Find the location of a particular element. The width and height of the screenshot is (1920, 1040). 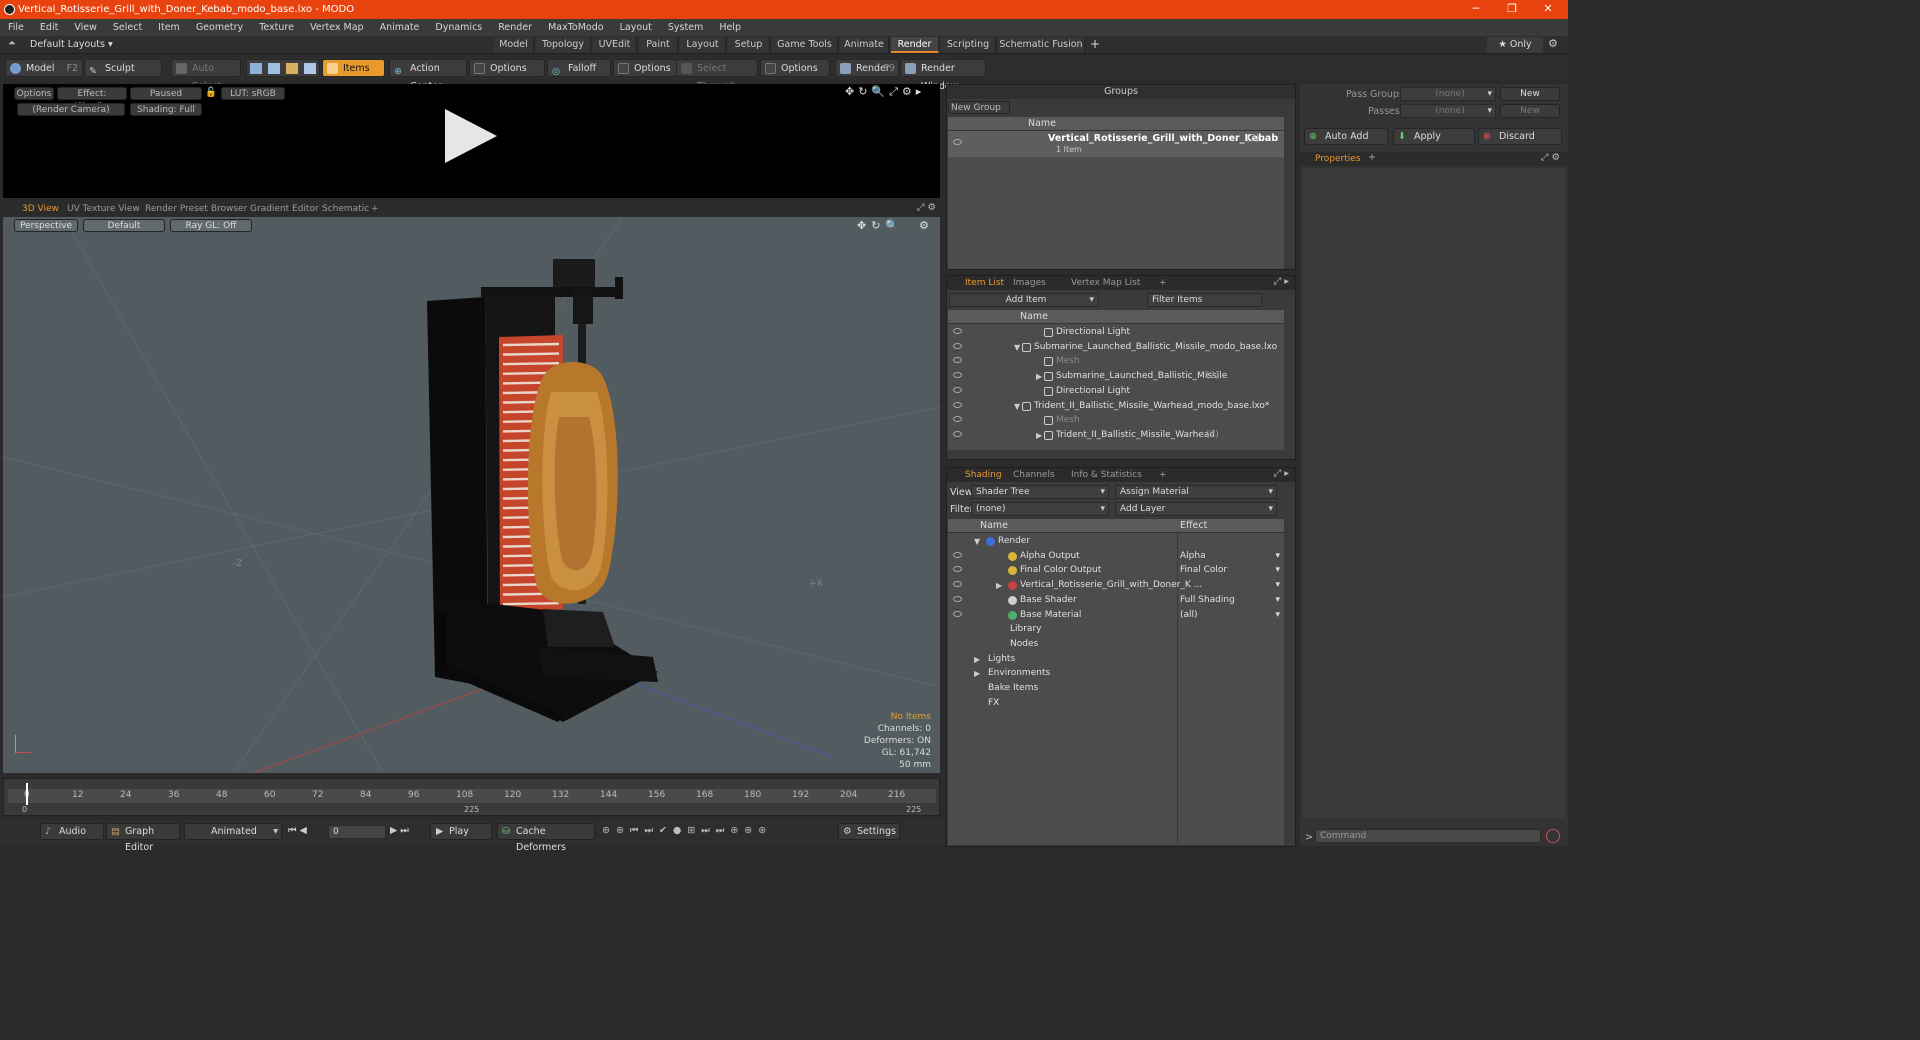

record-macro-icon is located at coordinates (1553, 836).